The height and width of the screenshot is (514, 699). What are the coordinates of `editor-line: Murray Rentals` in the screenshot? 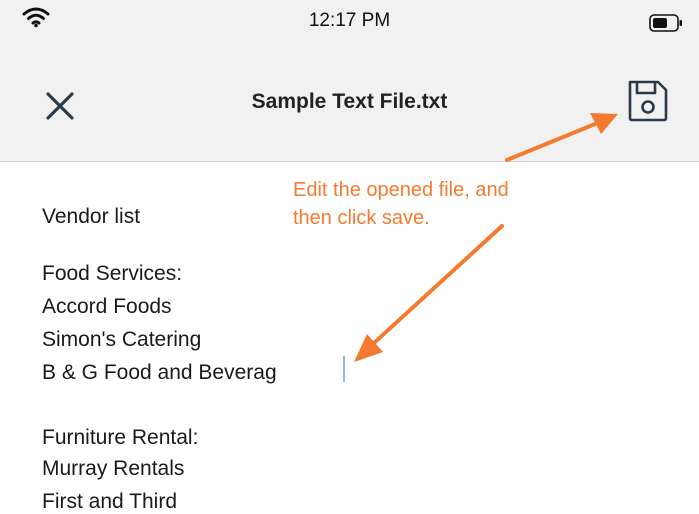 It's located at (113, 468).